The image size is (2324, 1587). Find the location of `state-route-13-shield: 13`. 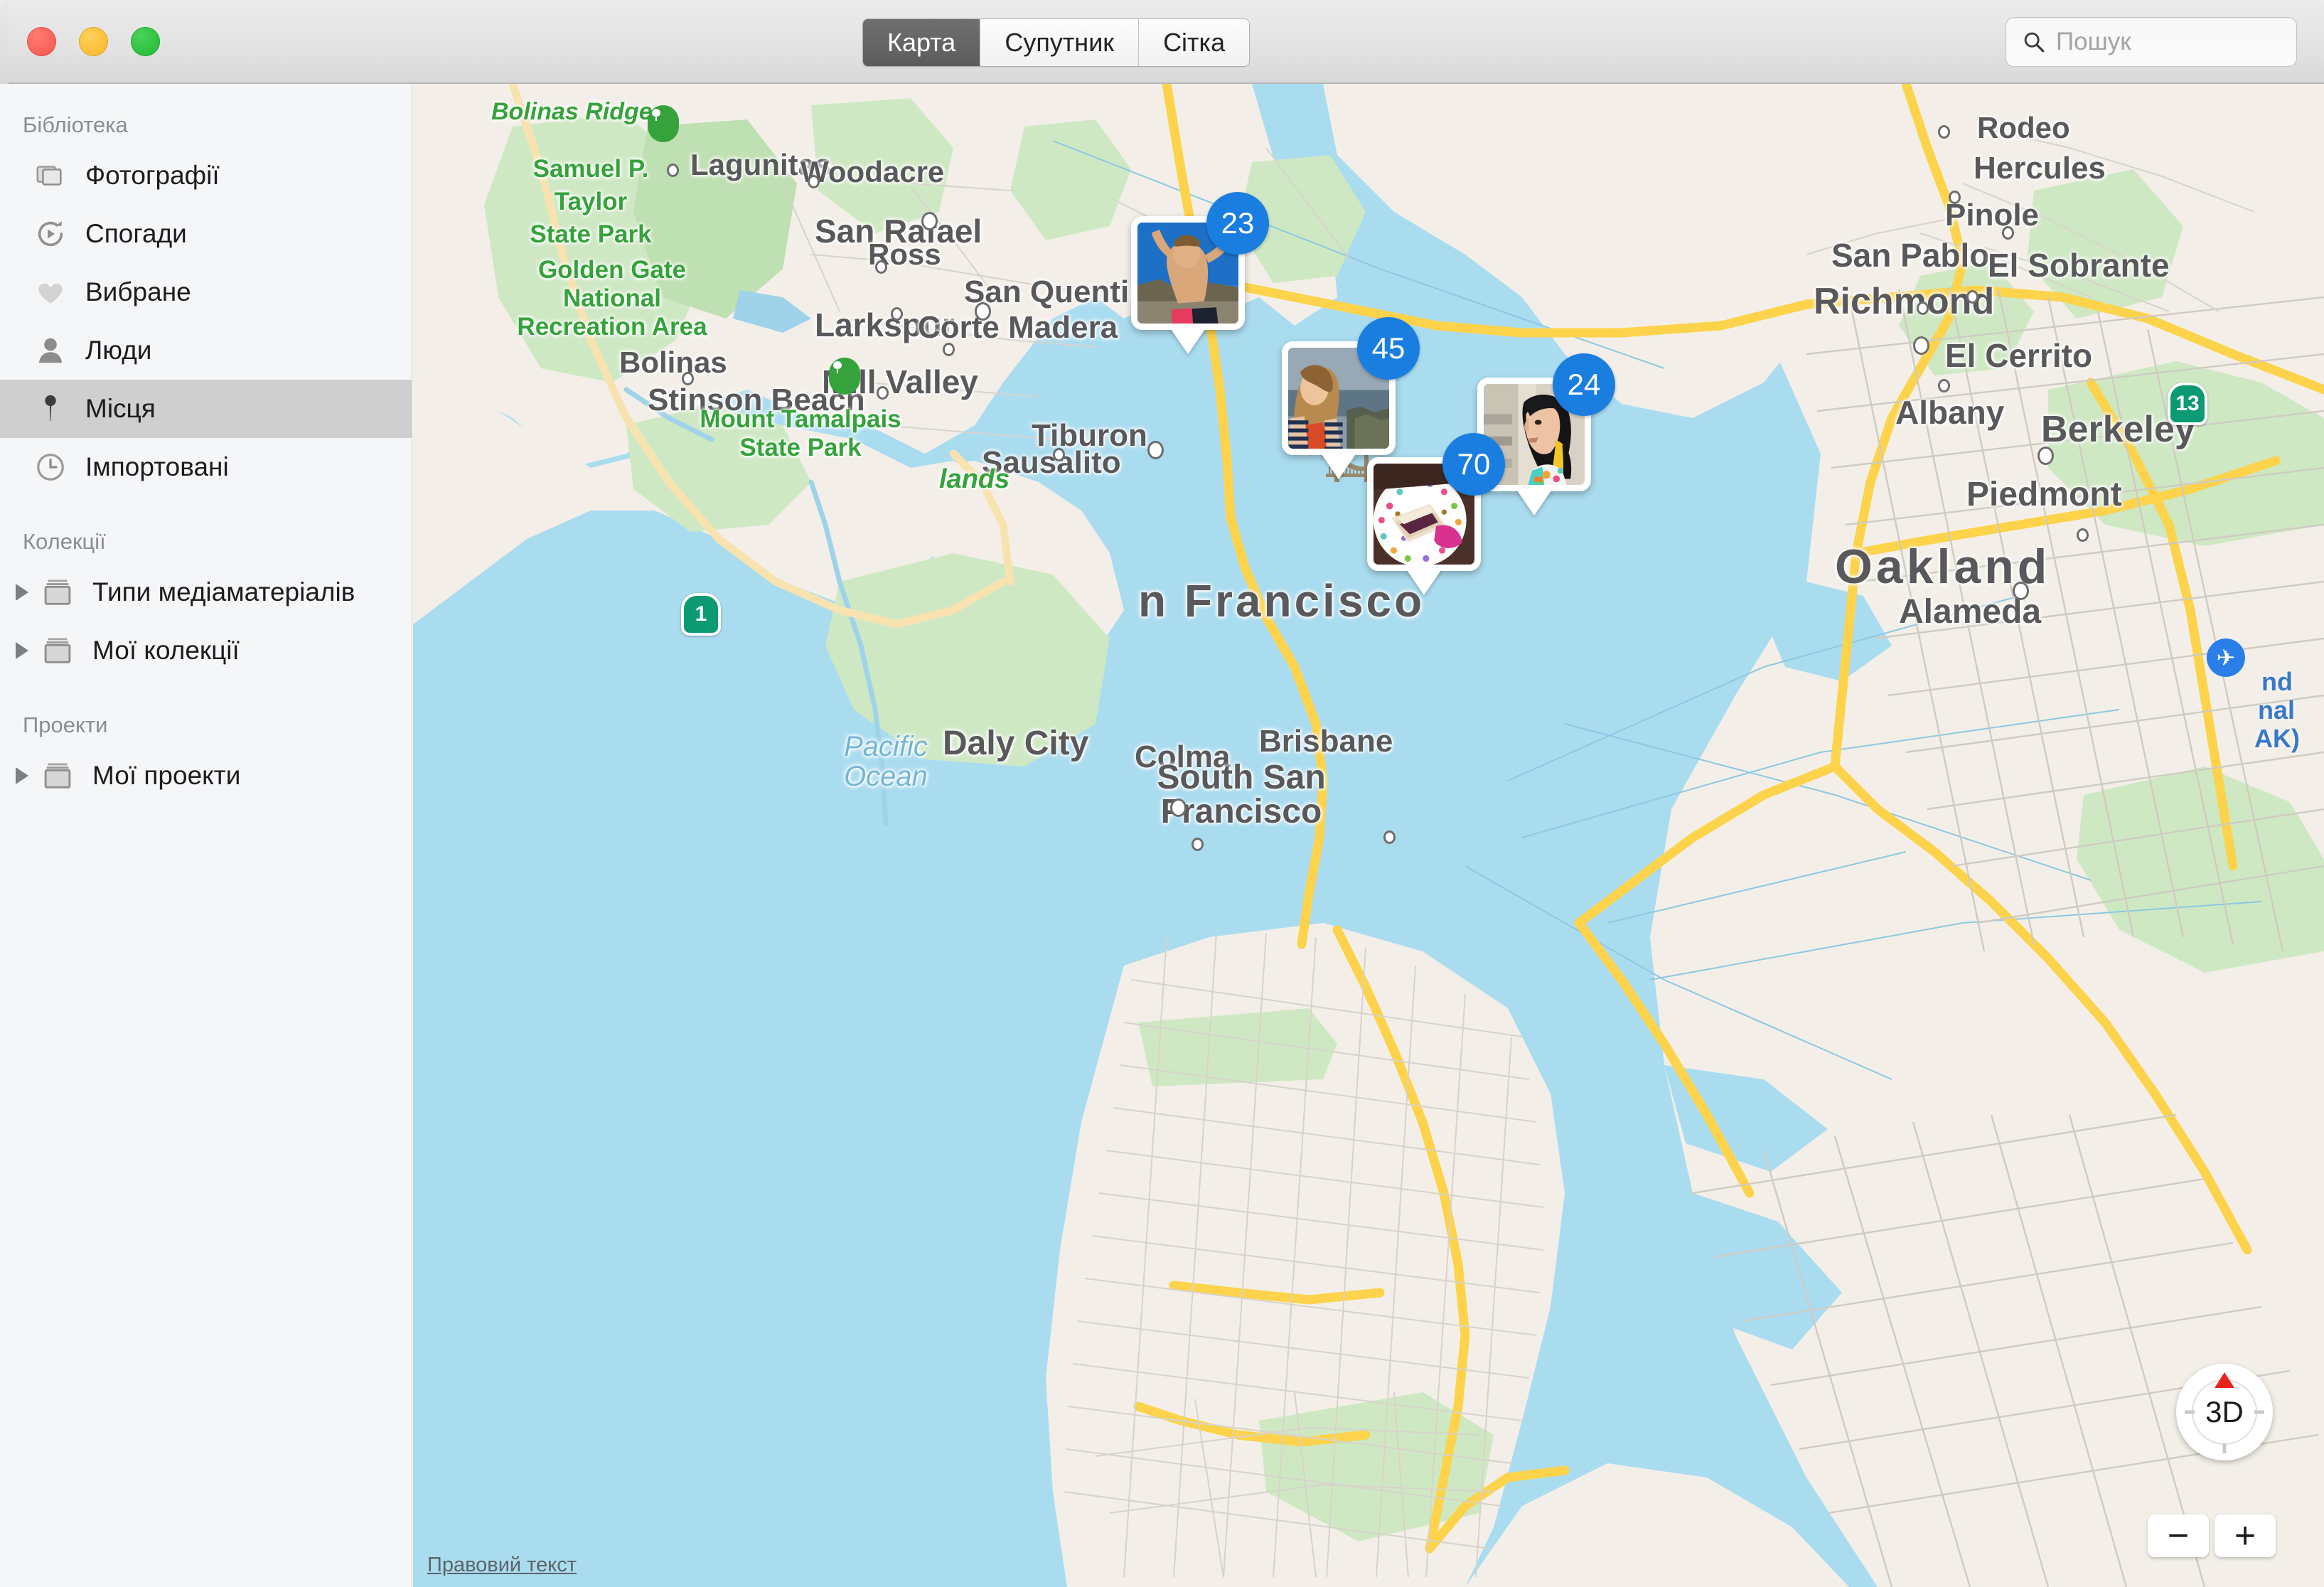

state-route-13-shield: 13 is located at coordinates (2187, 404).